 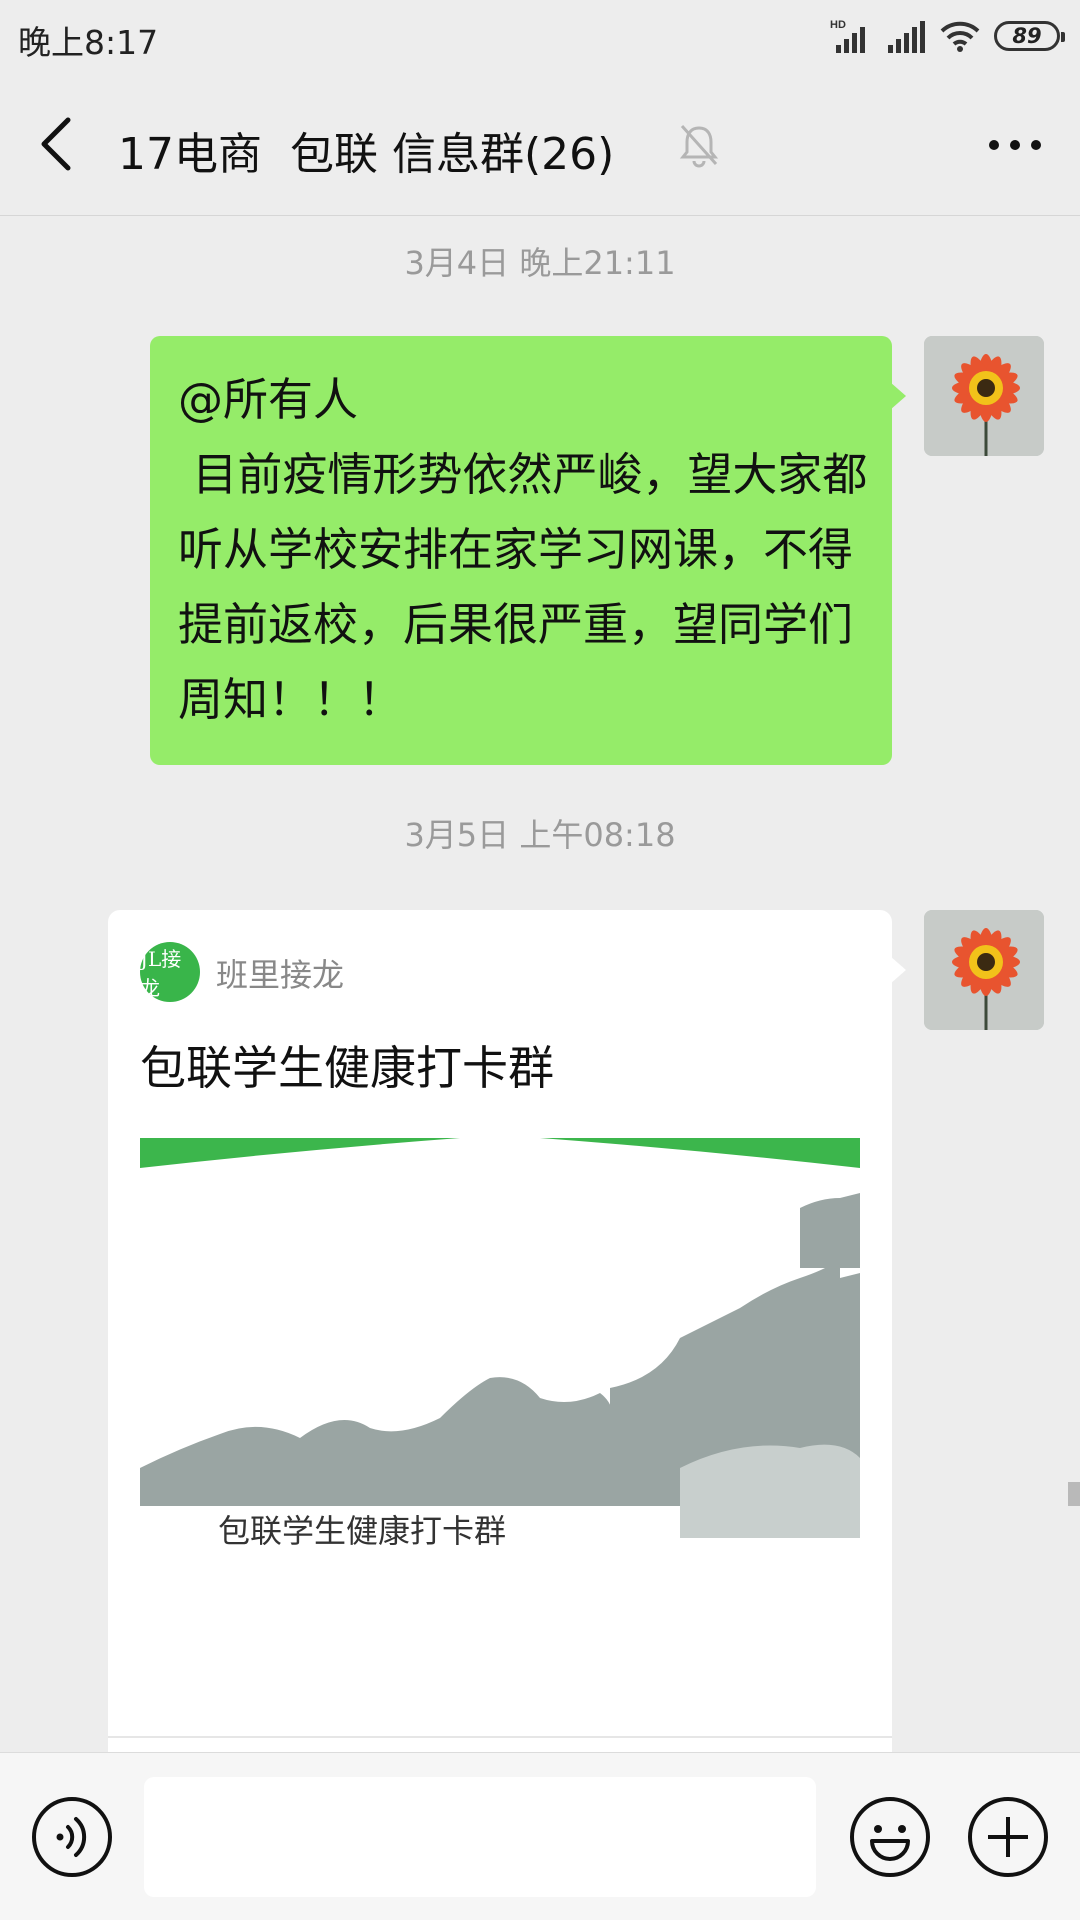 I want to click on message-timestamp: 3月4日 晚上21:11, so click(x=540, y=263).